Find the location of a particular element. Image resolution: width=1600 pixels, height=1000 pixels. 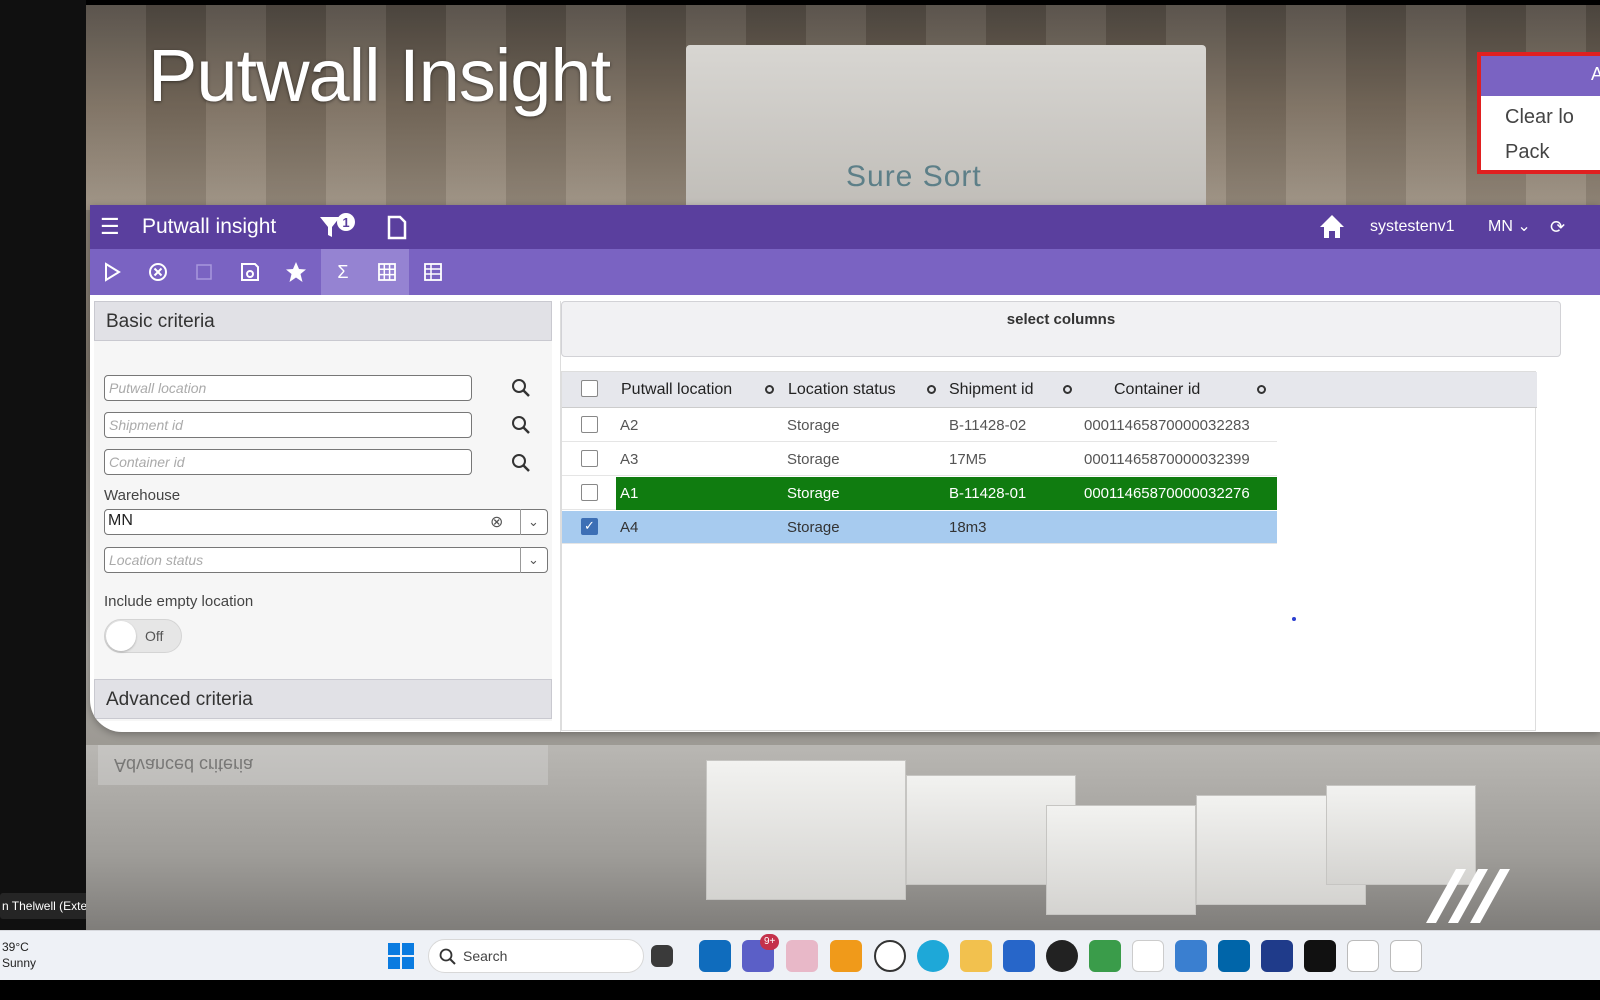

outlook-icon is located at coordinates (715, 956).